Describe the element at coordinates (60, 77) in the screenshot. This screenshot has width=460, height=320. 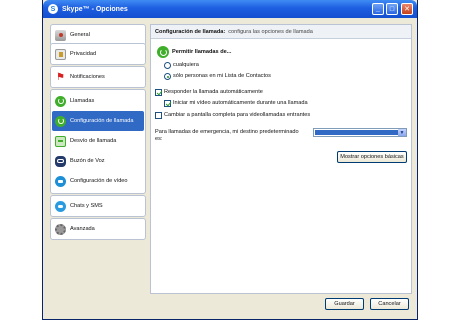
I see `flag-icon: ⚑` at that location.